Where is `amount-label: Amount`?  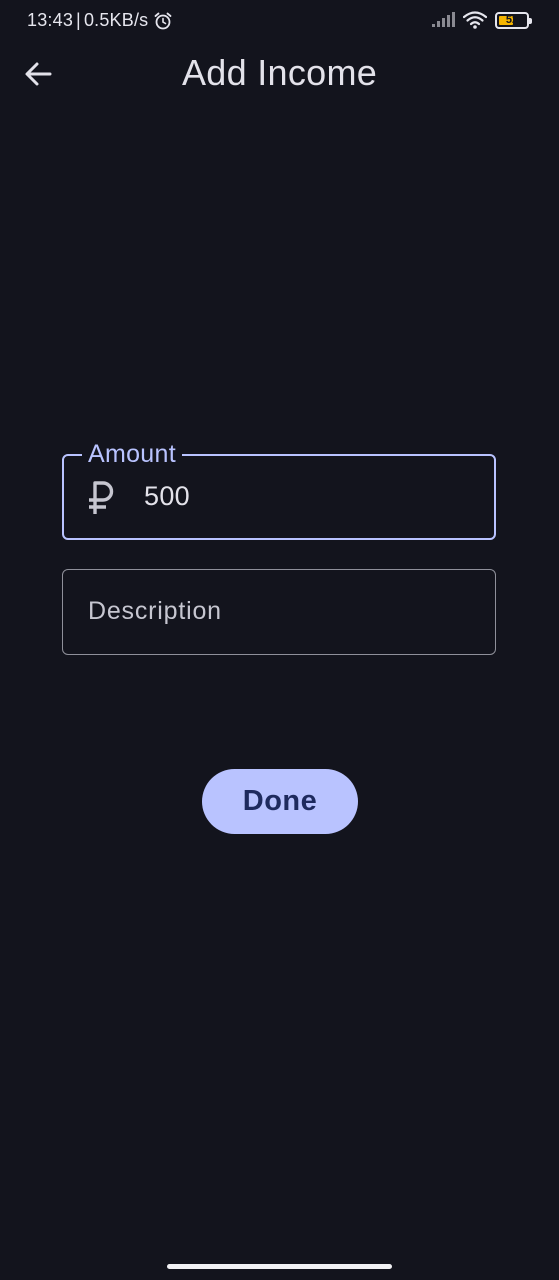 amount-label: Amount is located at coordinates (132, 454).